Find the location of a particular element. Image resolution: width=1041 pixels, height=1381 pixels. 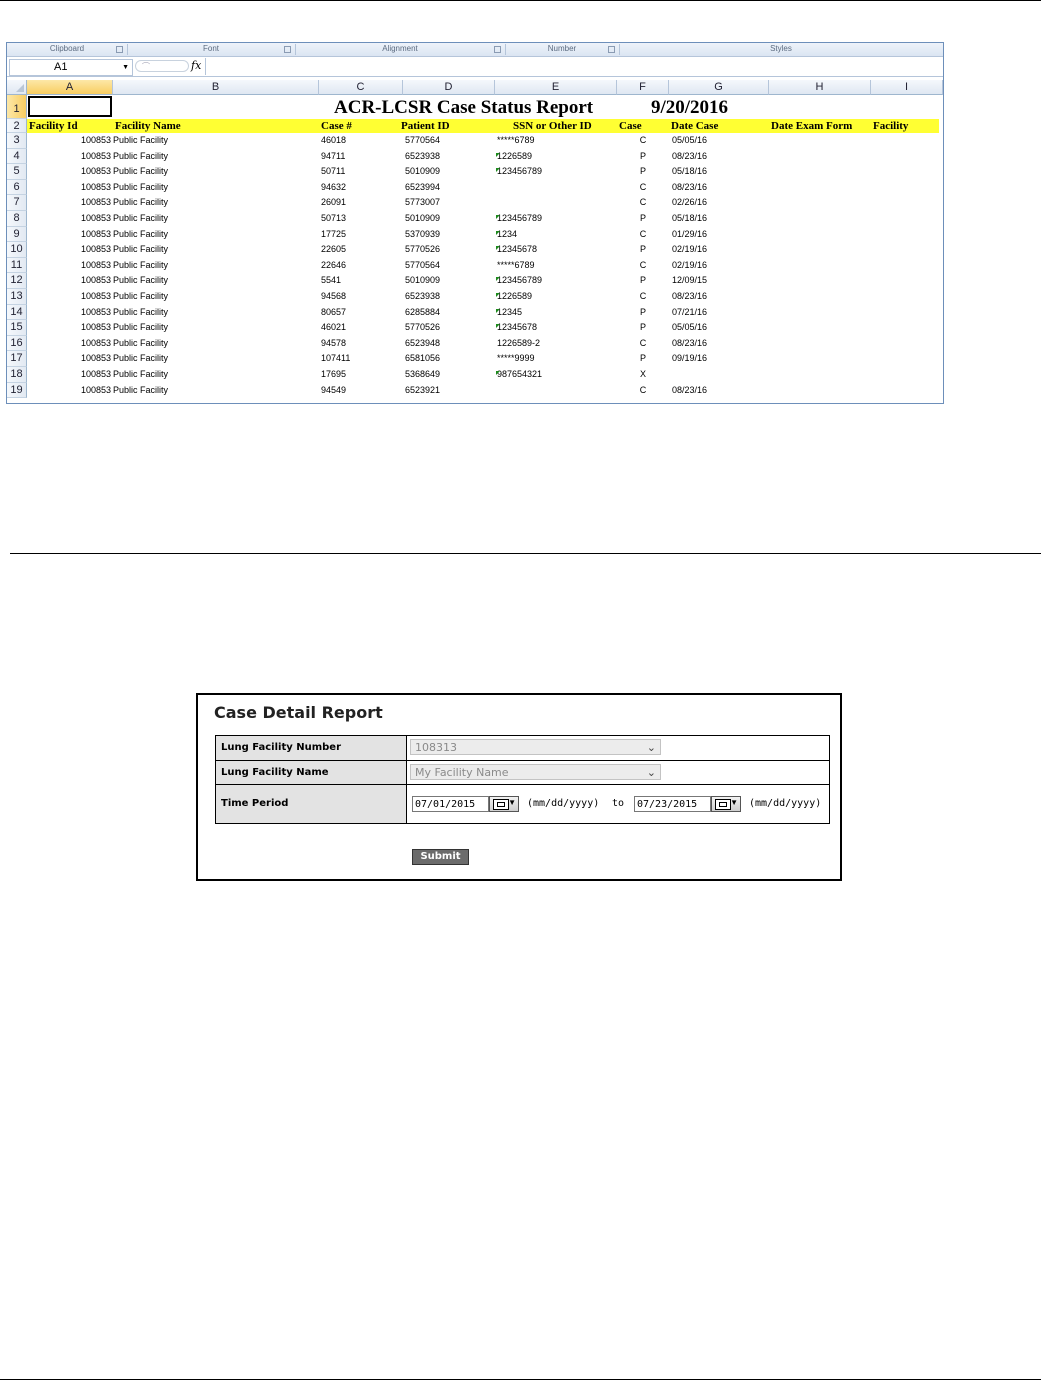

cell-date-case: 07/21/16 is located at coordinates (720, 312).